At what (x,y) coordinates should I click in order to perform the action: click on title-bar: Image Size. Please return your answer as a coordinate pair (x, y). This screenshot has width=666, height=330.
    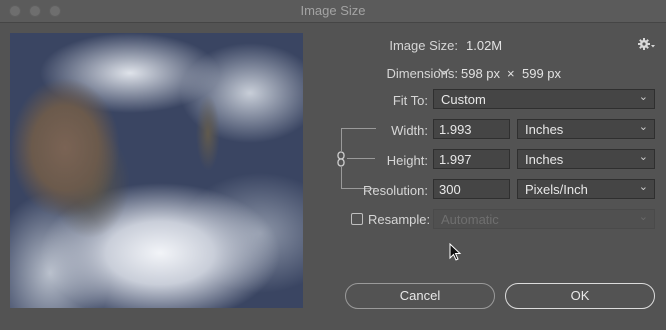
    Looking at the image, I should click on (333, 11).